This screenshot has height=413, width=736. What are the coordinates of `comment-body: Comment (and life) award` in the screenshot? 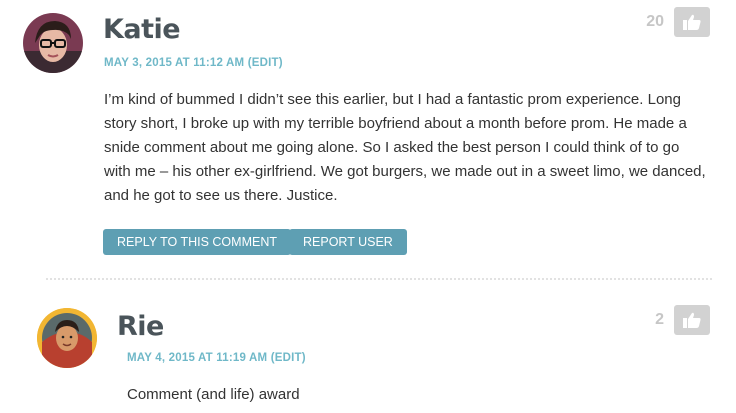 It's located at (417, 395).